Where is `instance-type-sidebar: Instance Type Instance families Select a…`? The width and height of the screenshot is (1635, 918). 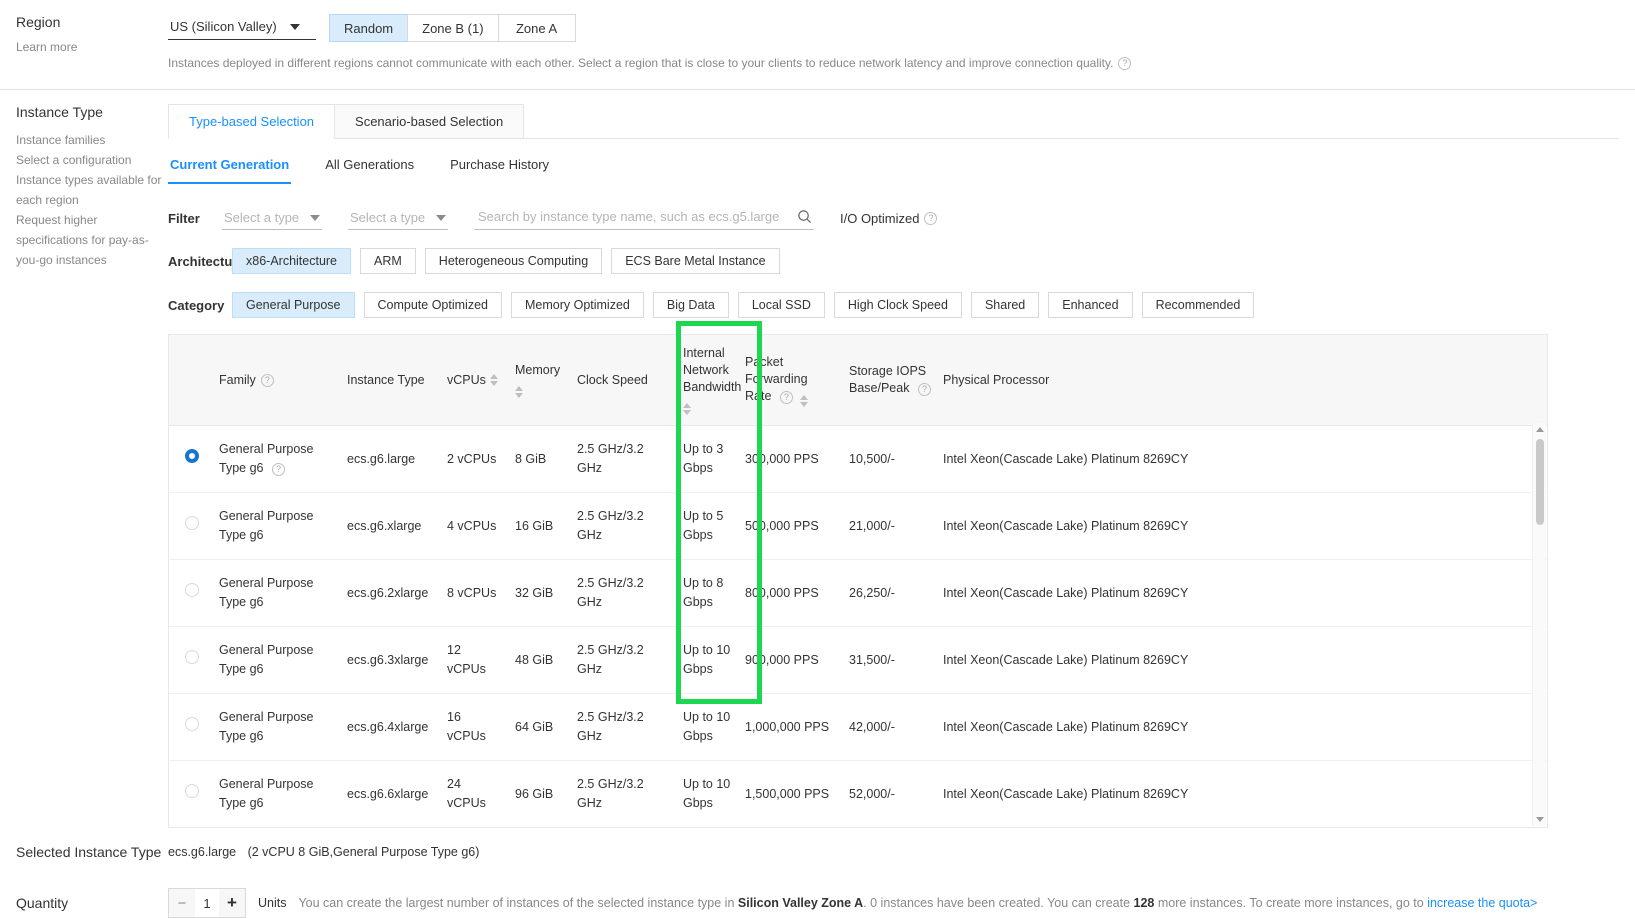
instance-type-sidebar: Instance Type Instance families Select a… is located at coordinates (84, 466).